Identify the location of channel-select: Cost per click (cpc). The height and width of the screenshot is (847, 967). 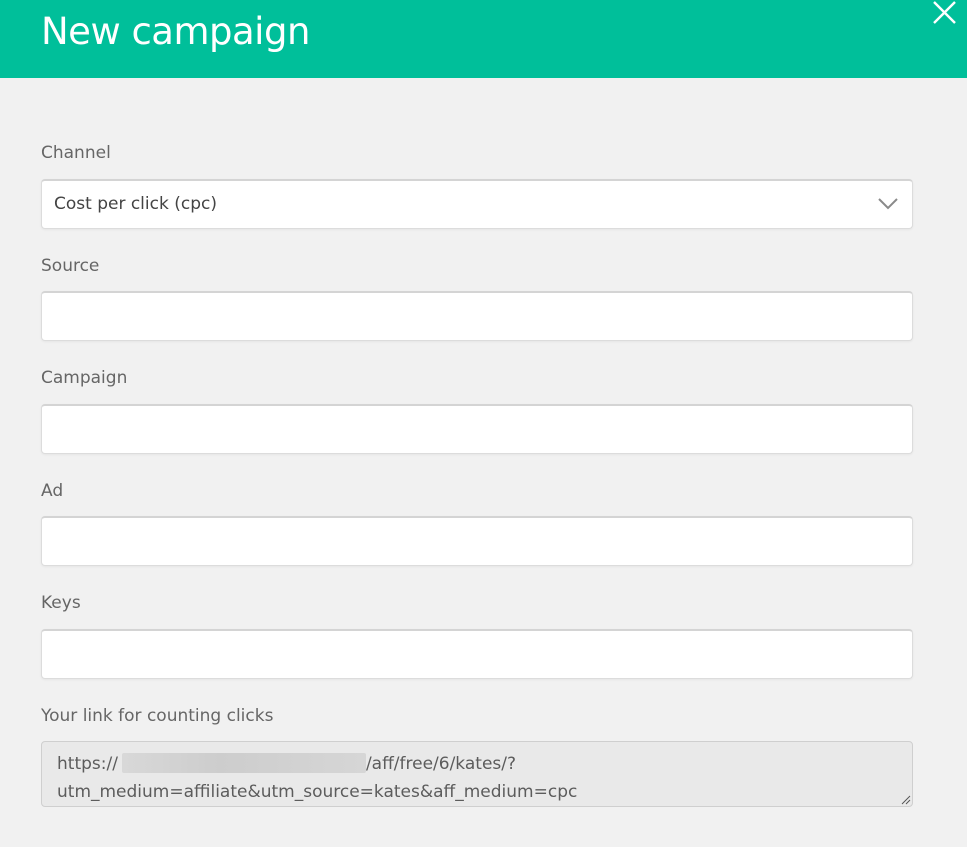
(477, 204).